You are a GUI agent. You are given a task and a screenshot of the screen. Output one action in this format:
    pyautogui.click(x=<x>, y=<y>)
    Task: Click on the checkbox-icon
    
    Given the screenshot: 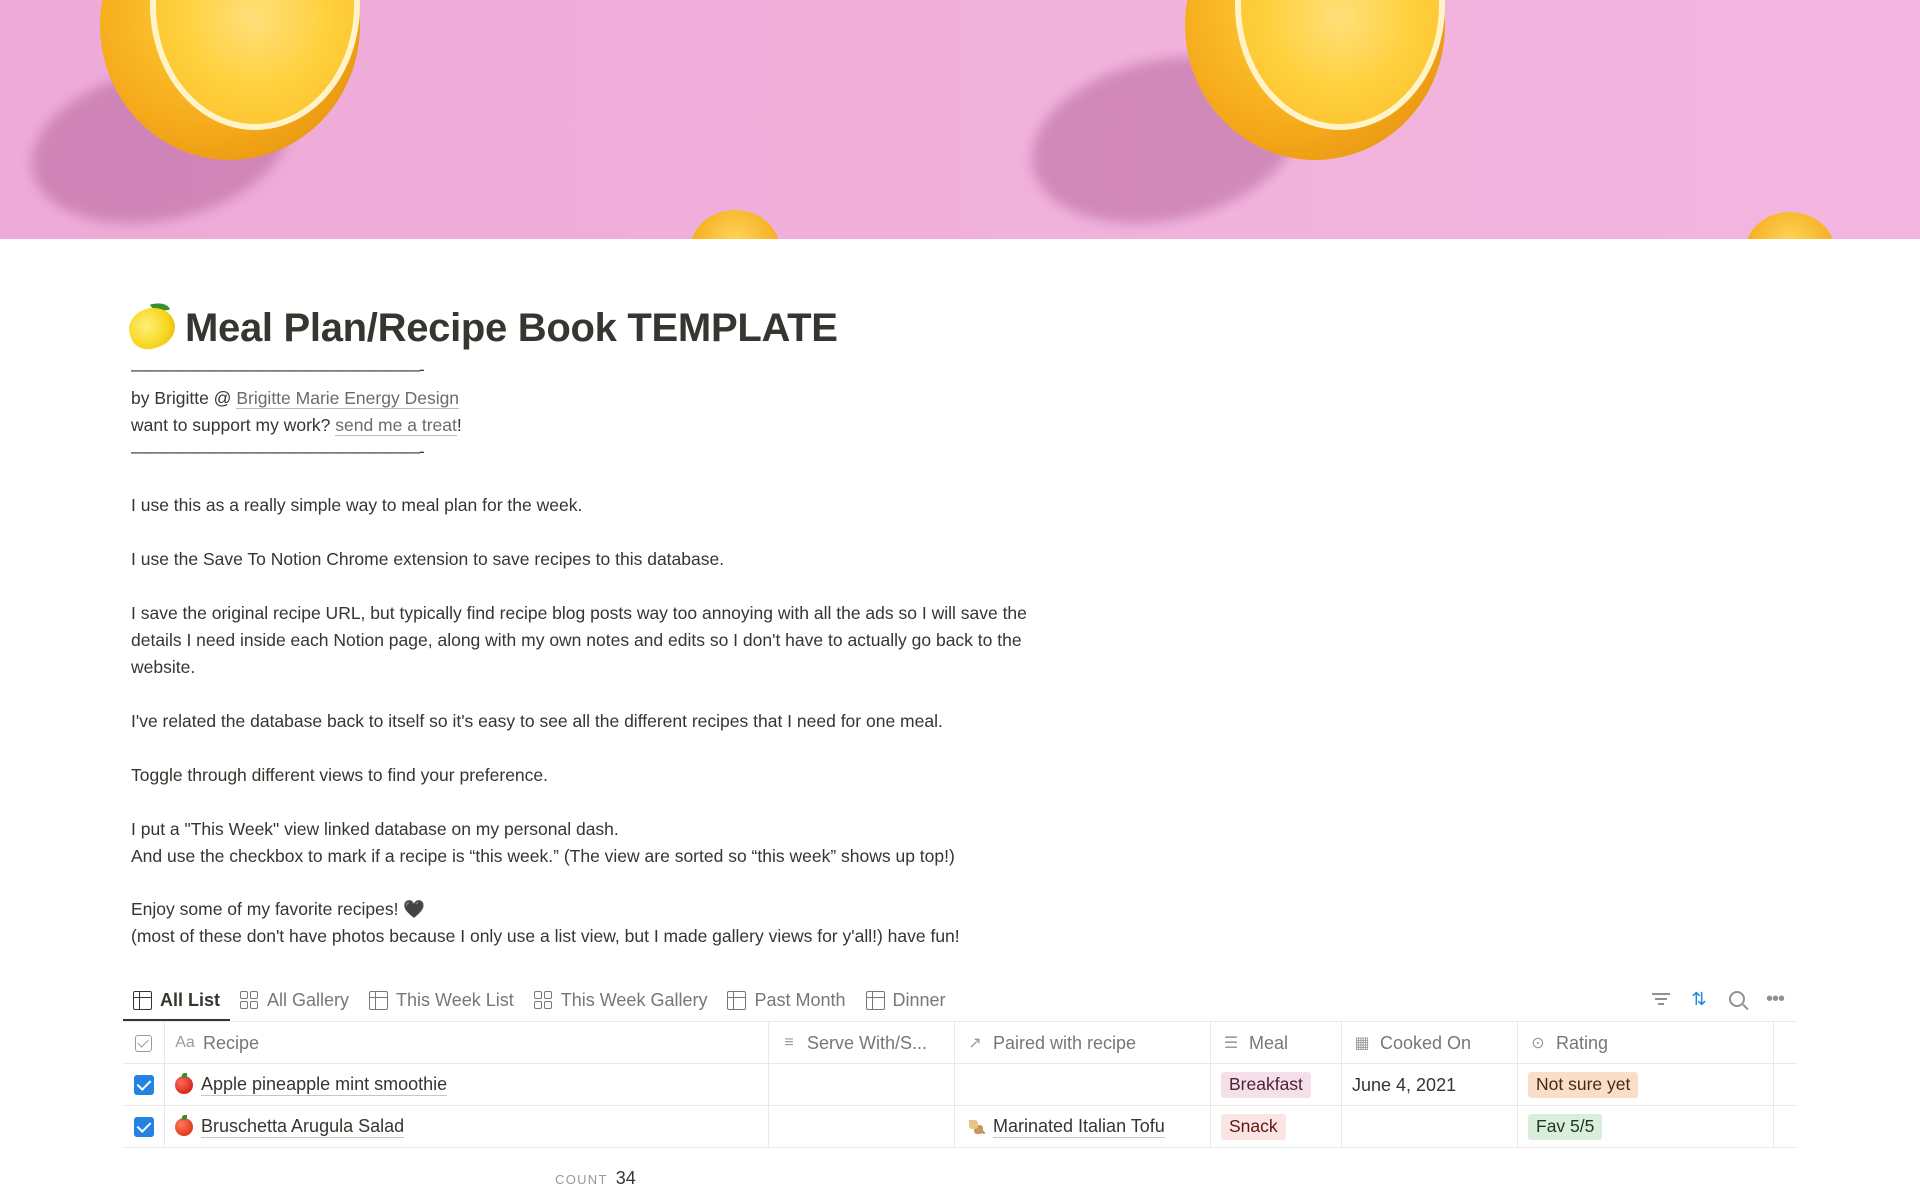 What is the action you would take?
    pyautogui.click(x=143, y=1043)
    